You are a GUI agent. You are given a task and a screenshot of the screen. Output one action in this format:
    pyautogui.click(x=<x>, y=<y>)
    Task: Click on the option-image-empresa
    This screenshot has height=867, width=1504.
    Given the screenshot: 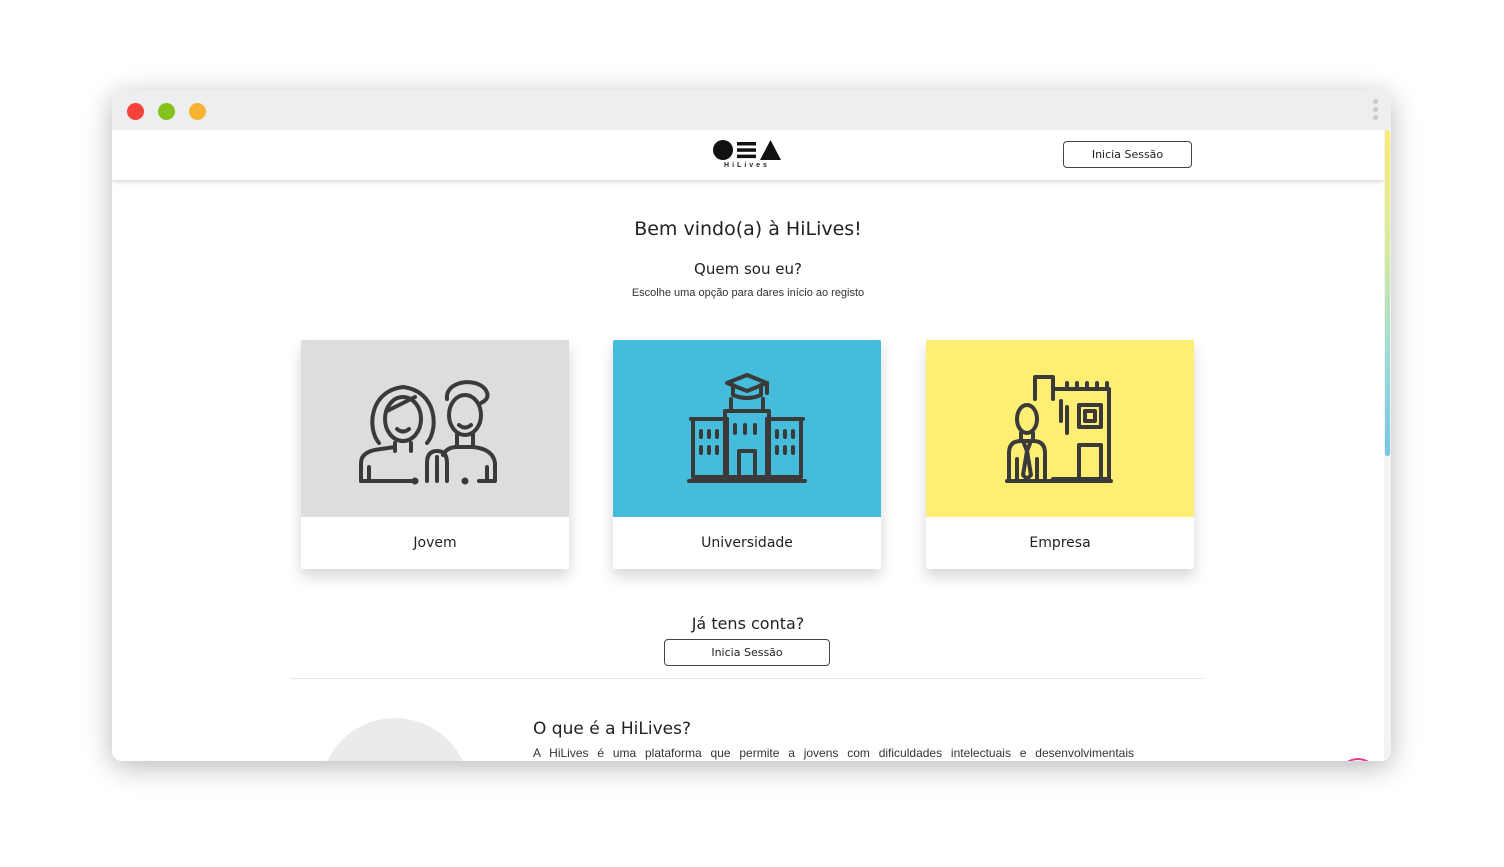 What is the action you would take?
    pyautogui.click(x=1060, y=428)
    